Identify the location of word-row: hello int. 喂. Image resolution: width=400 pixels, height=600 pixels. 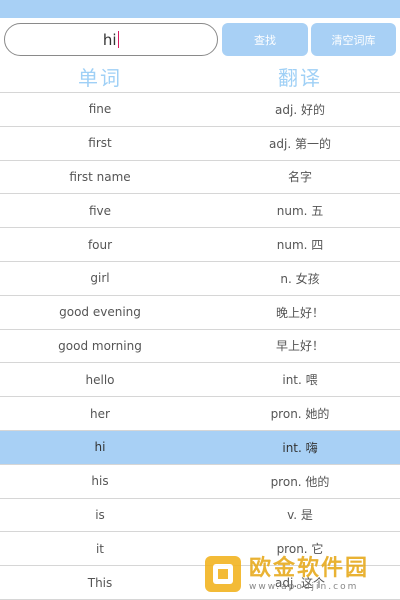
(200, 380).